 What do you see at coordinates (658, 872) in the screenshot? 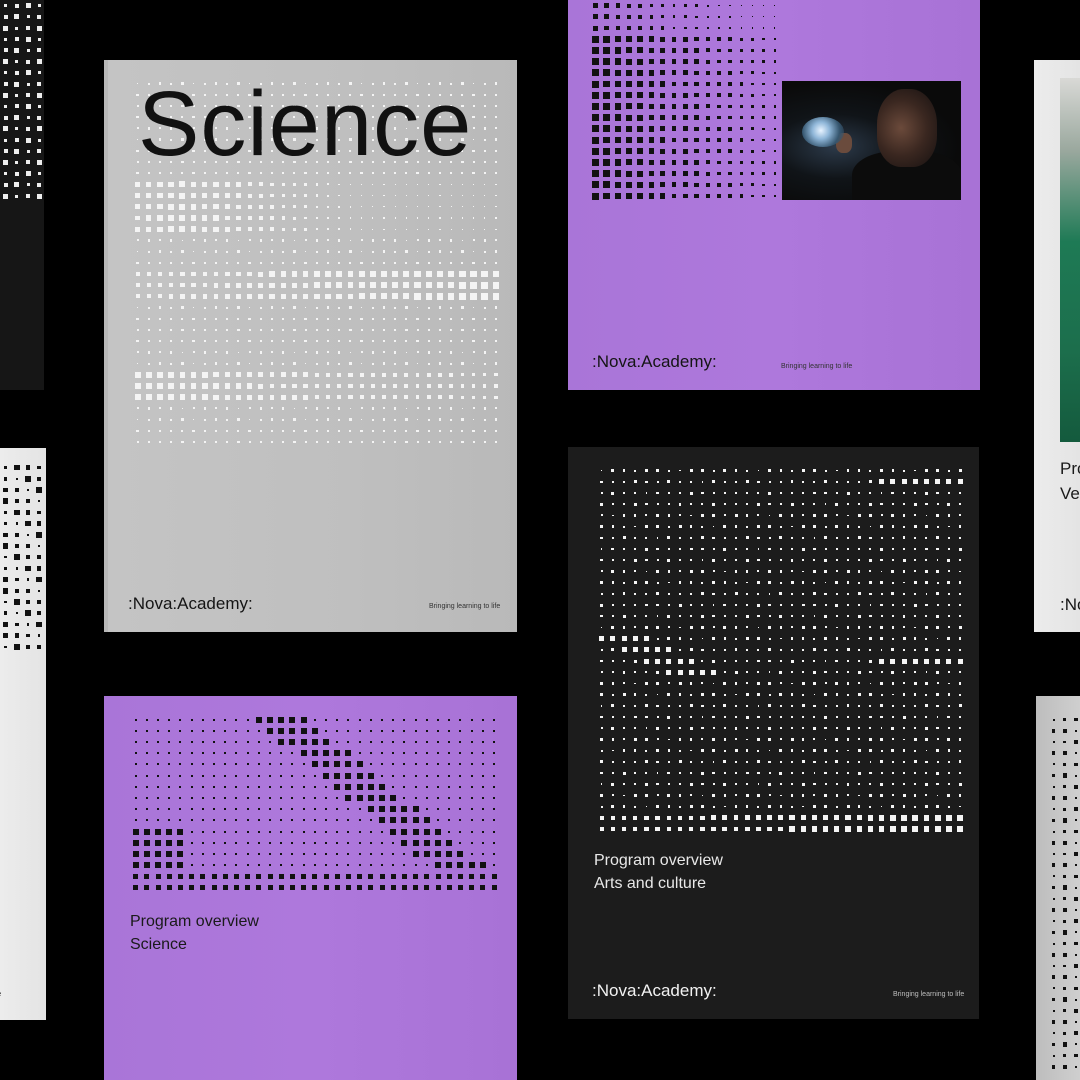
I see `program-overview: Program overview Arts and culture` at bounding box center [658, 872].